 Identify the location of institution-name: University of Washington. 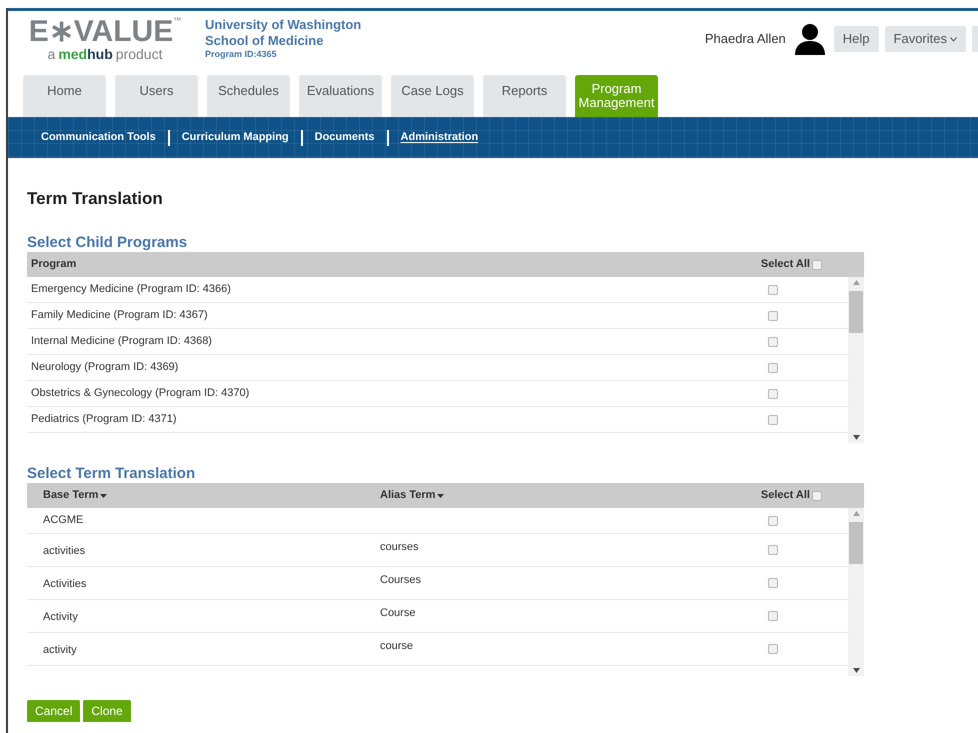
(283, 25).